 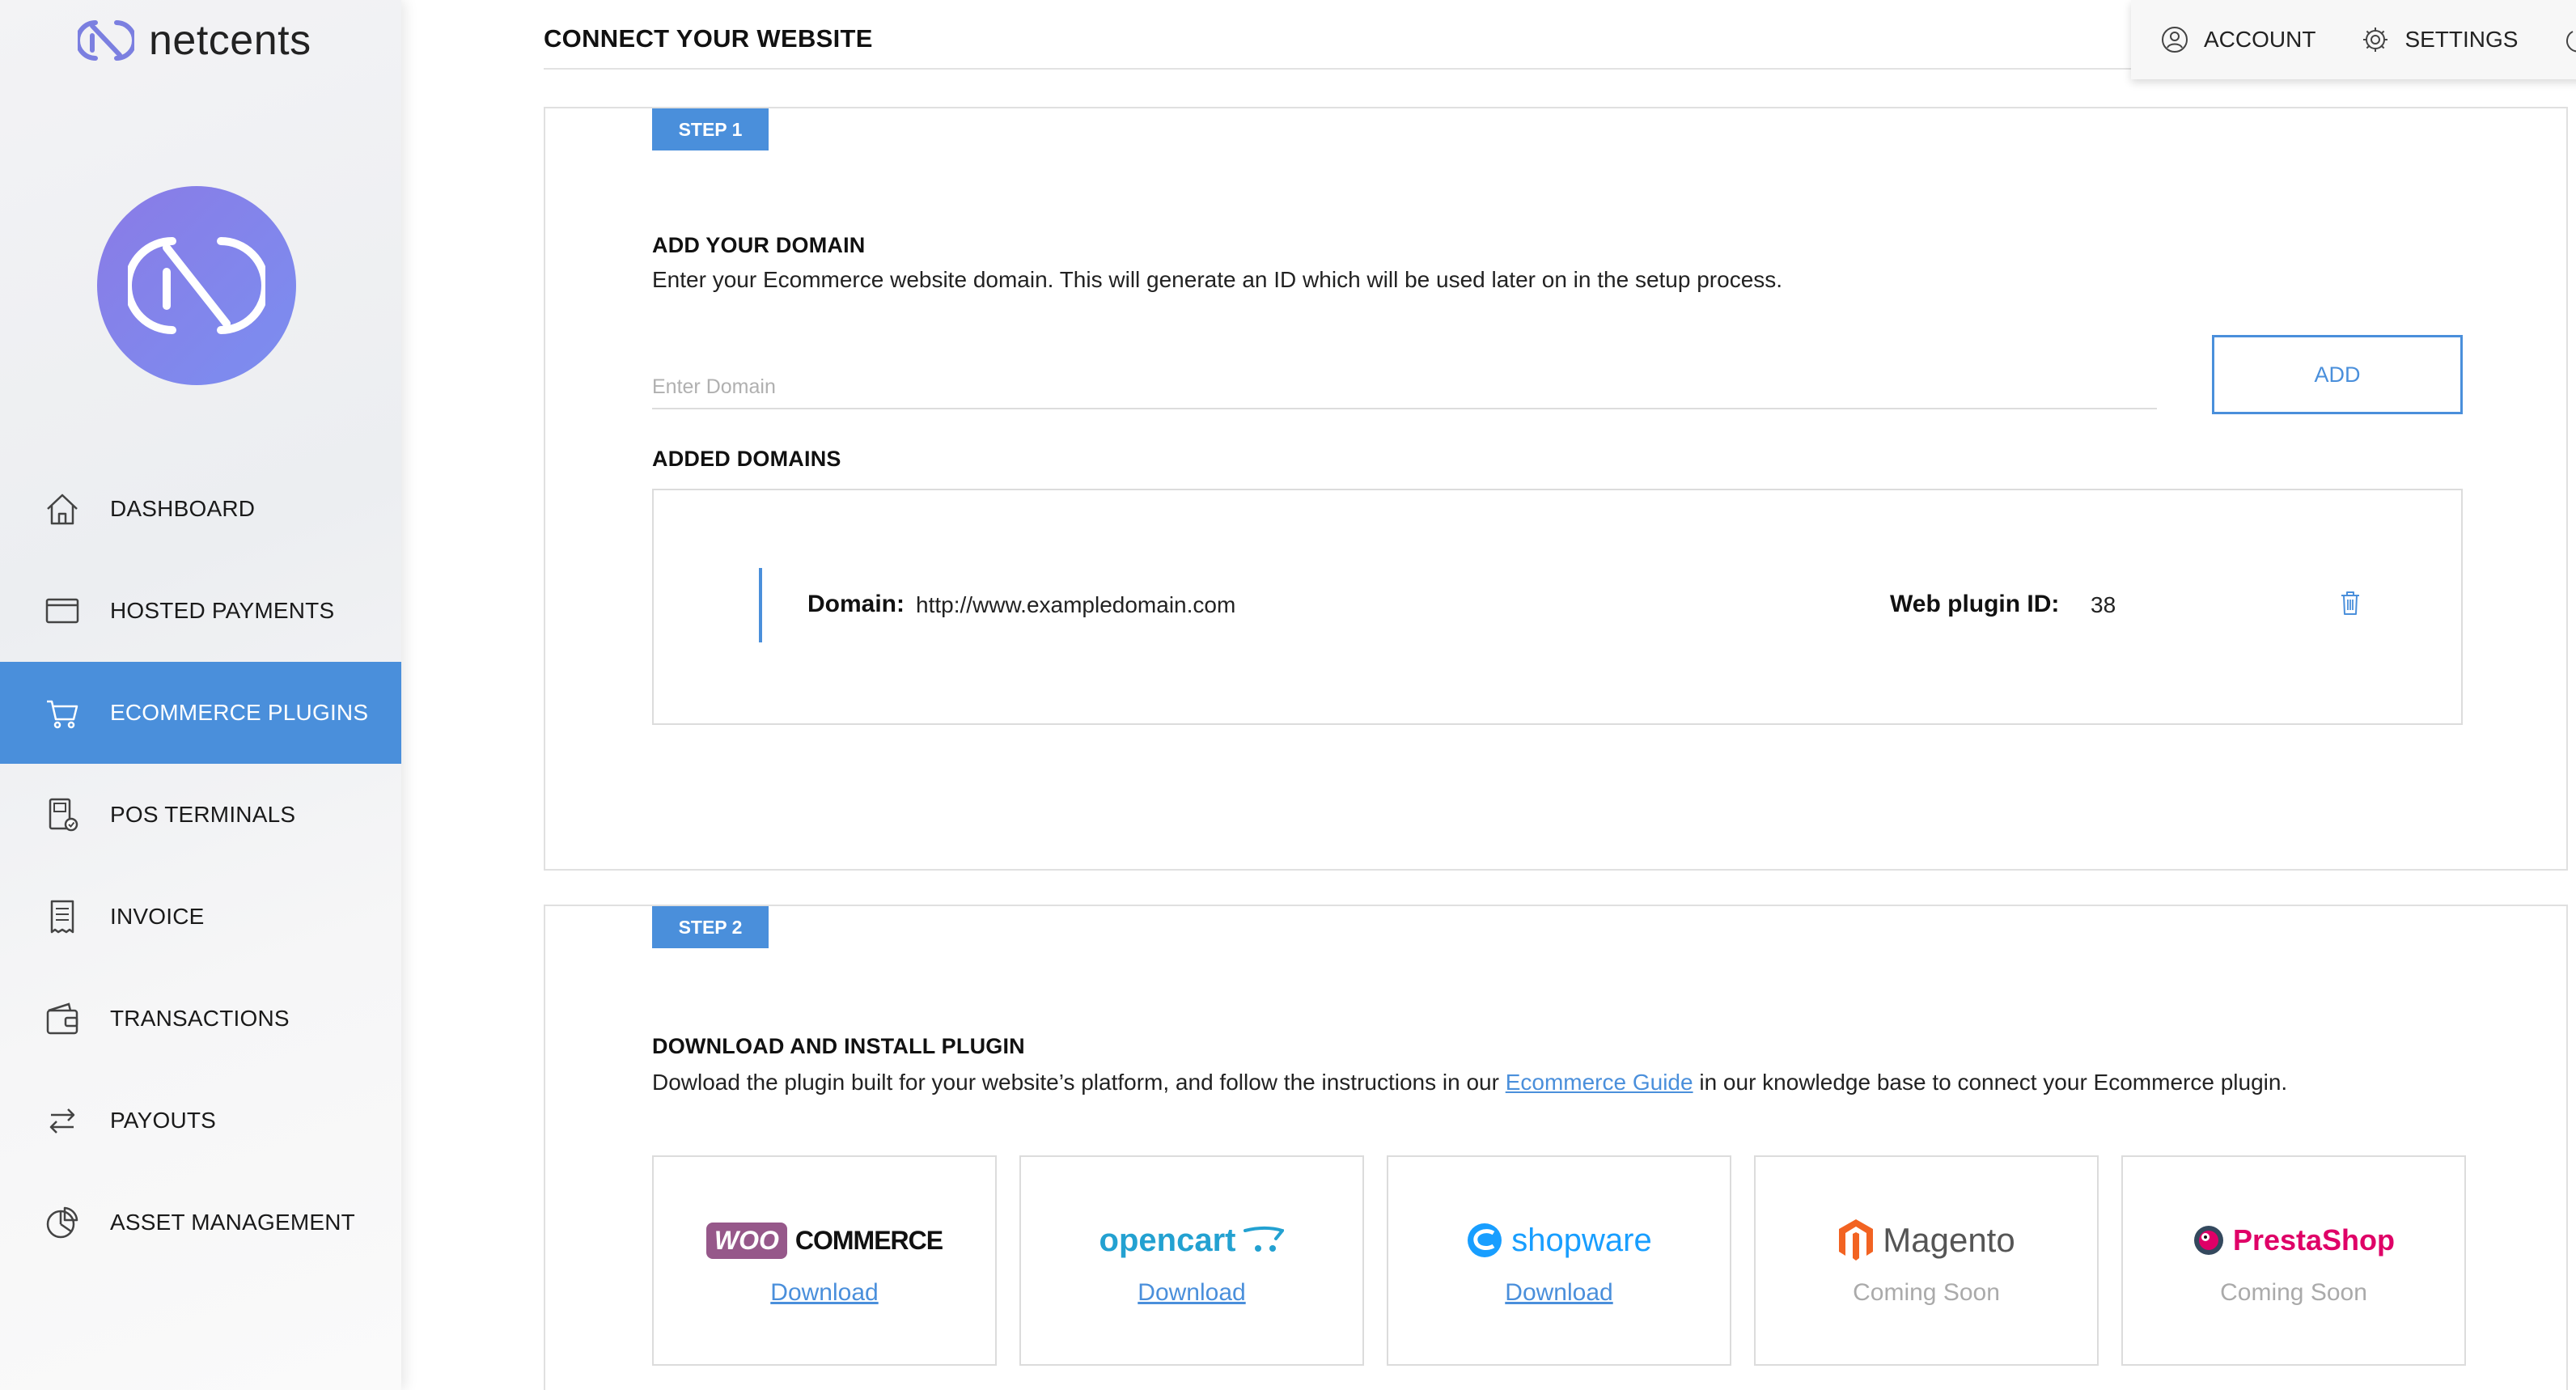 I want to click on prestashop-coming-soon: Coming Soon, so click(x=2293, y=1292).